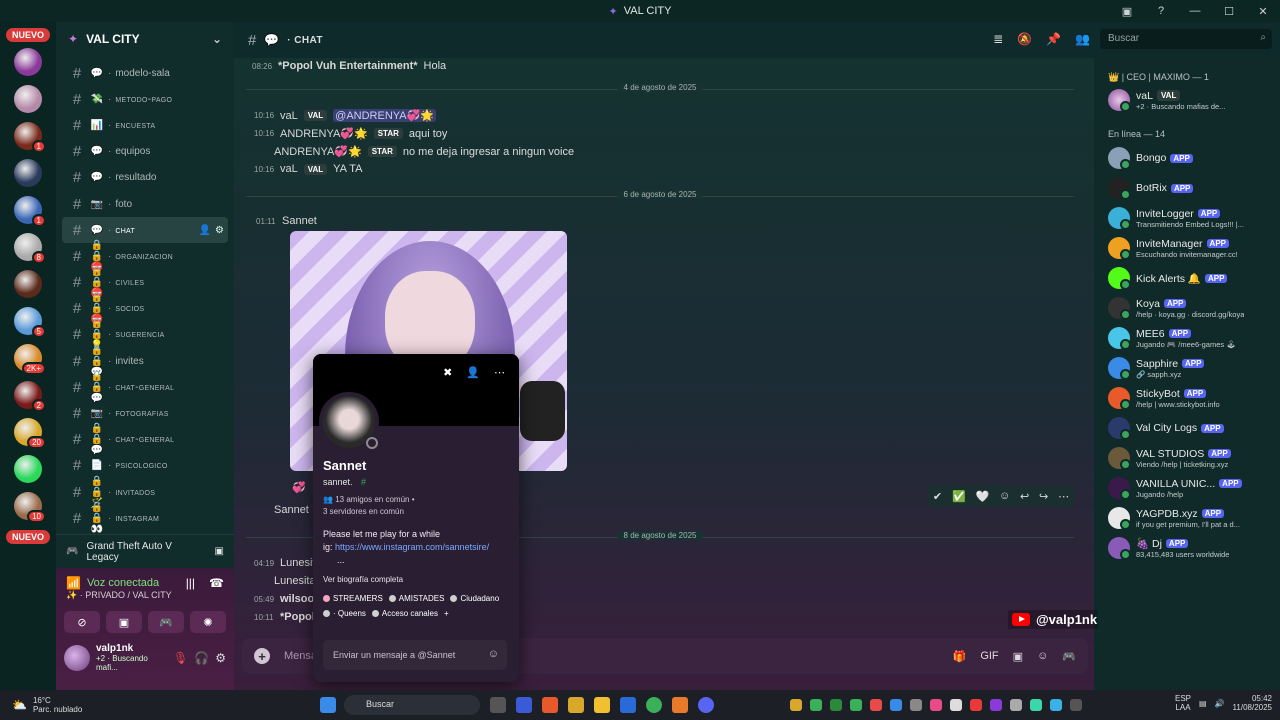 The width and height of the screenshot is (1280, 720). What do you see at coordinates (416, 579) in the screenshot?
I see `view-full-bio-link: Ver biografía completa` at bounding box center [416, 579].